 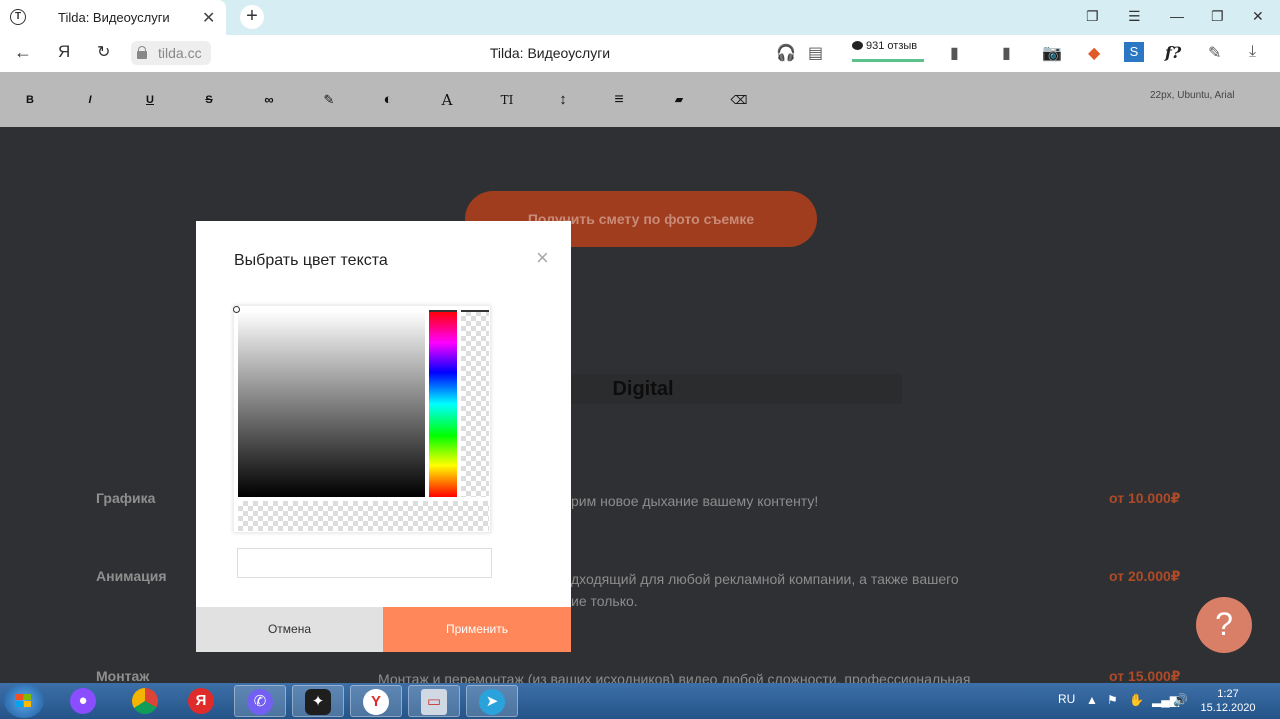 What do you see at coordinates (1180, 700) in the screenshot?
I see `volume-icon: 🔊` at bounding box center [1180, 700].